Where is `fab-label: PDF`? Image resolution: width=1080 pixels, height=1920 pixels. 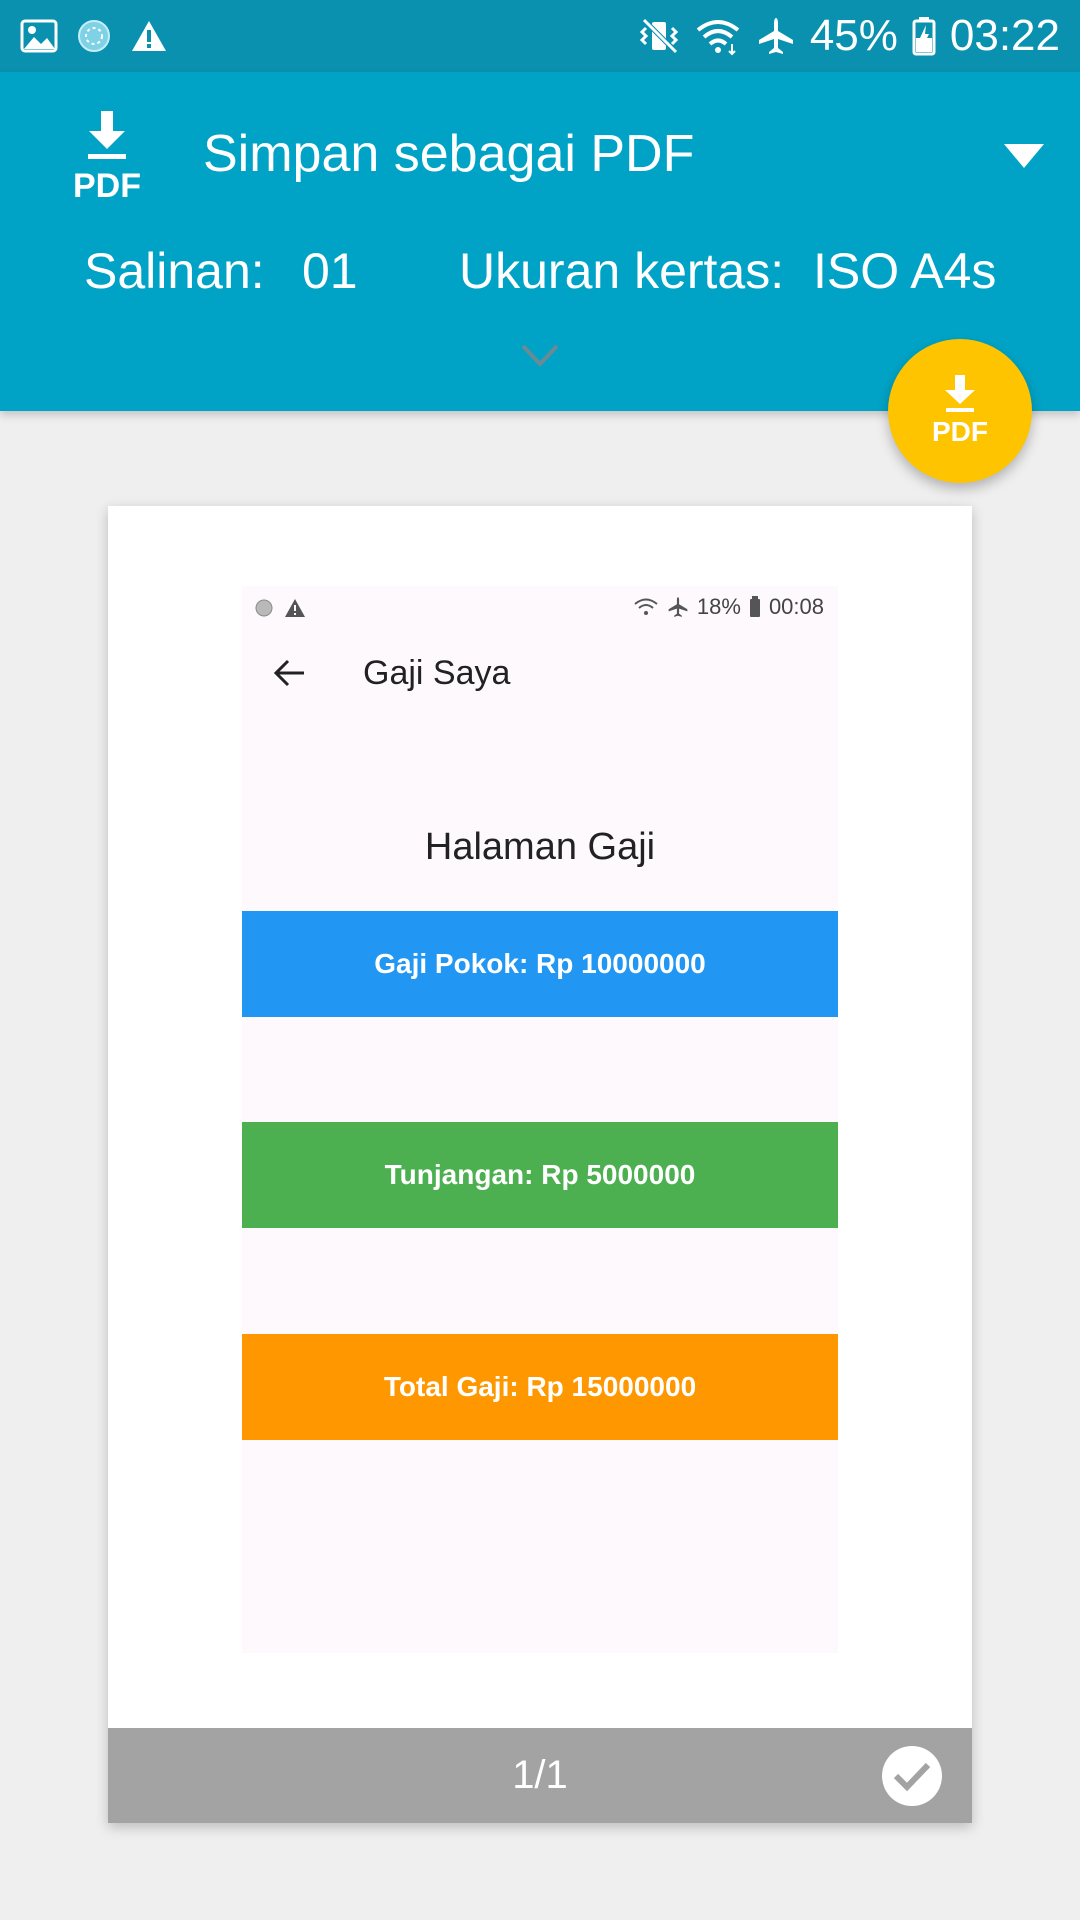 fab-label: PDF is located at coordinates (960, 431).